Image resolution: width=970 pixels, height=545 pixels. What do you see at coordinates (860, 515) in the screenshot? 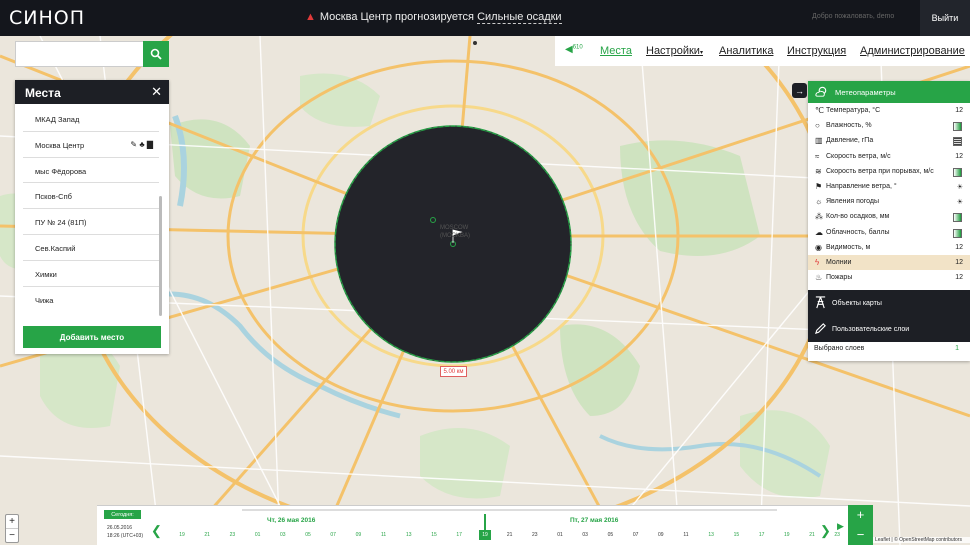
I see `timeline-zoom-in: +` at bounding box center [860, 515].